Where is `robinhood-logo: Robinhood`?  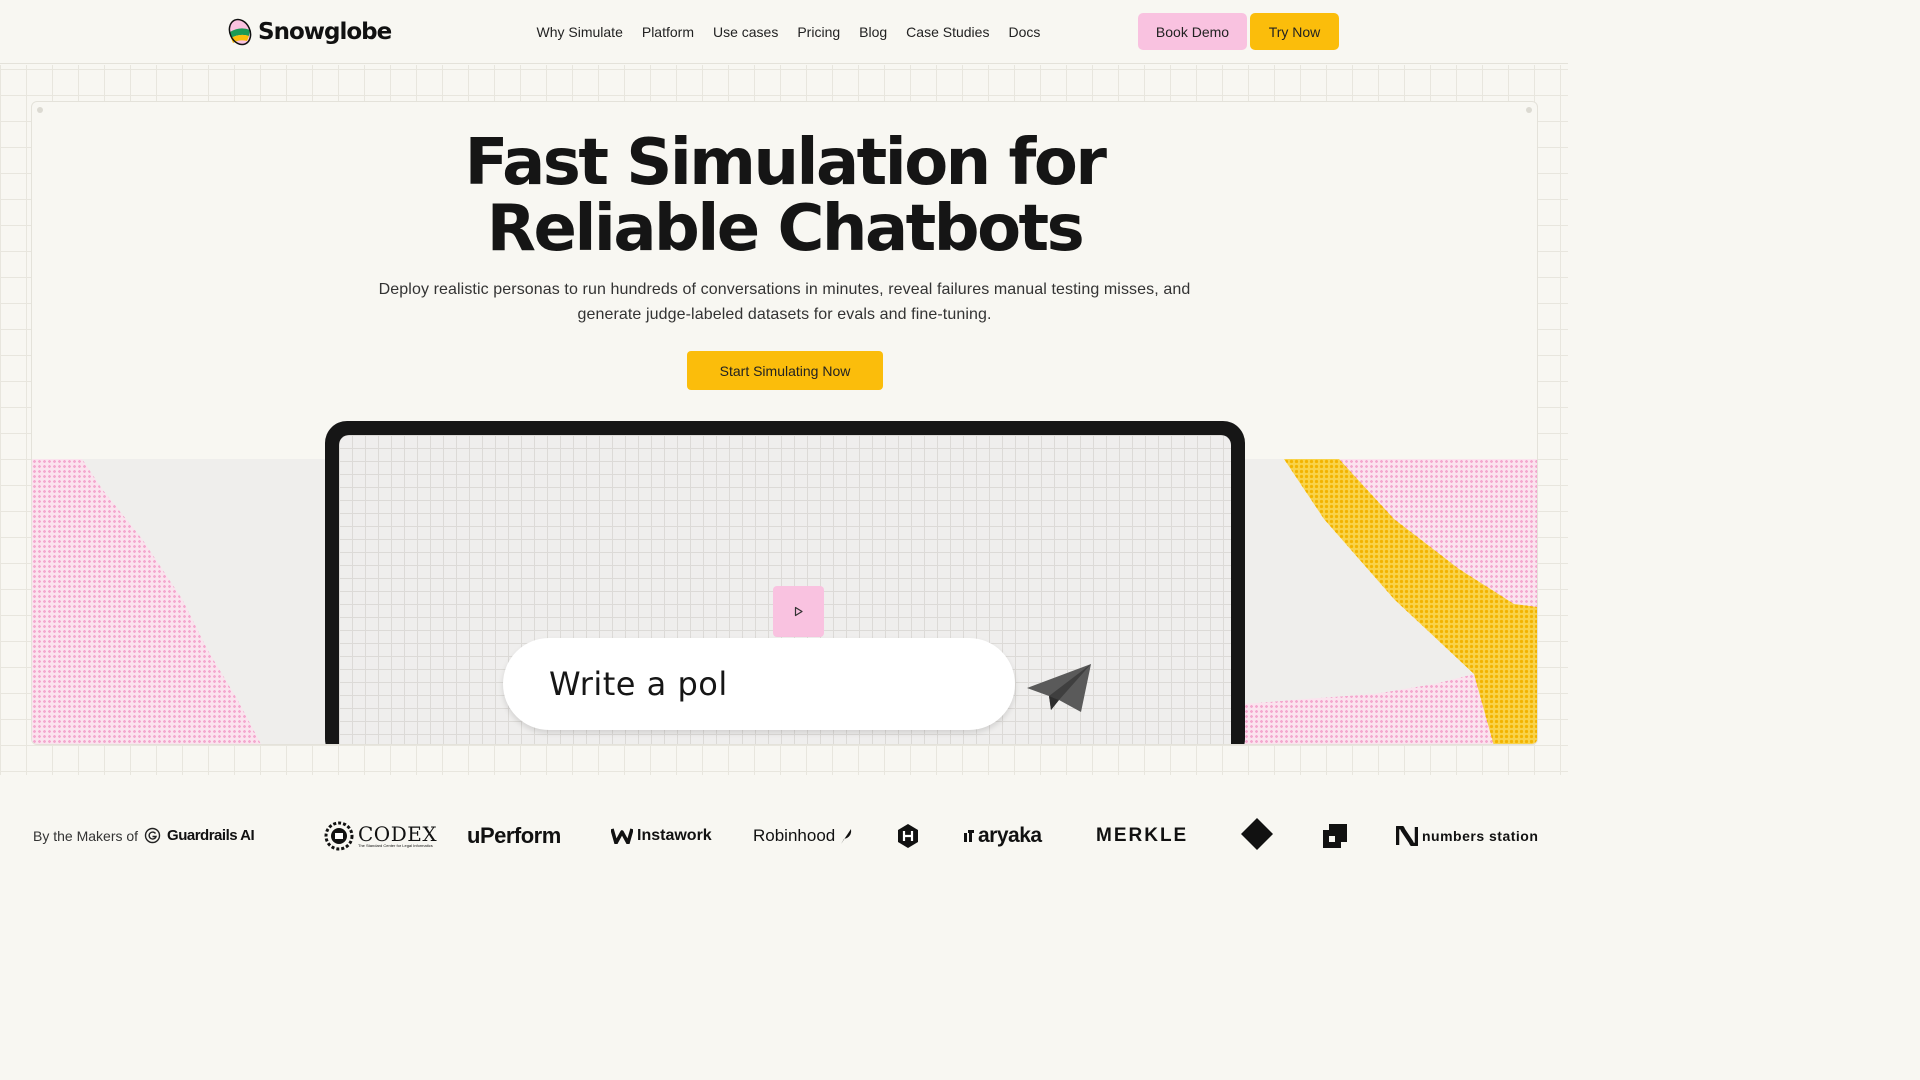
robinhood-logo: Robinhood is located at coordinates (803, 836).